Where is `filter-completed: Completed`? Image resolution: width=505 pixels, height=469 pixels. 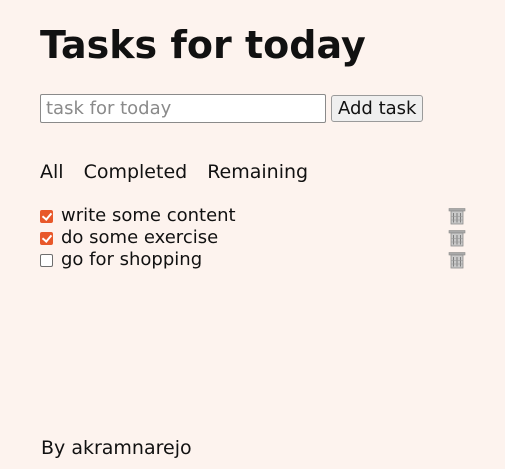
filter-completed: Completed is located at coordinates (136, 172).